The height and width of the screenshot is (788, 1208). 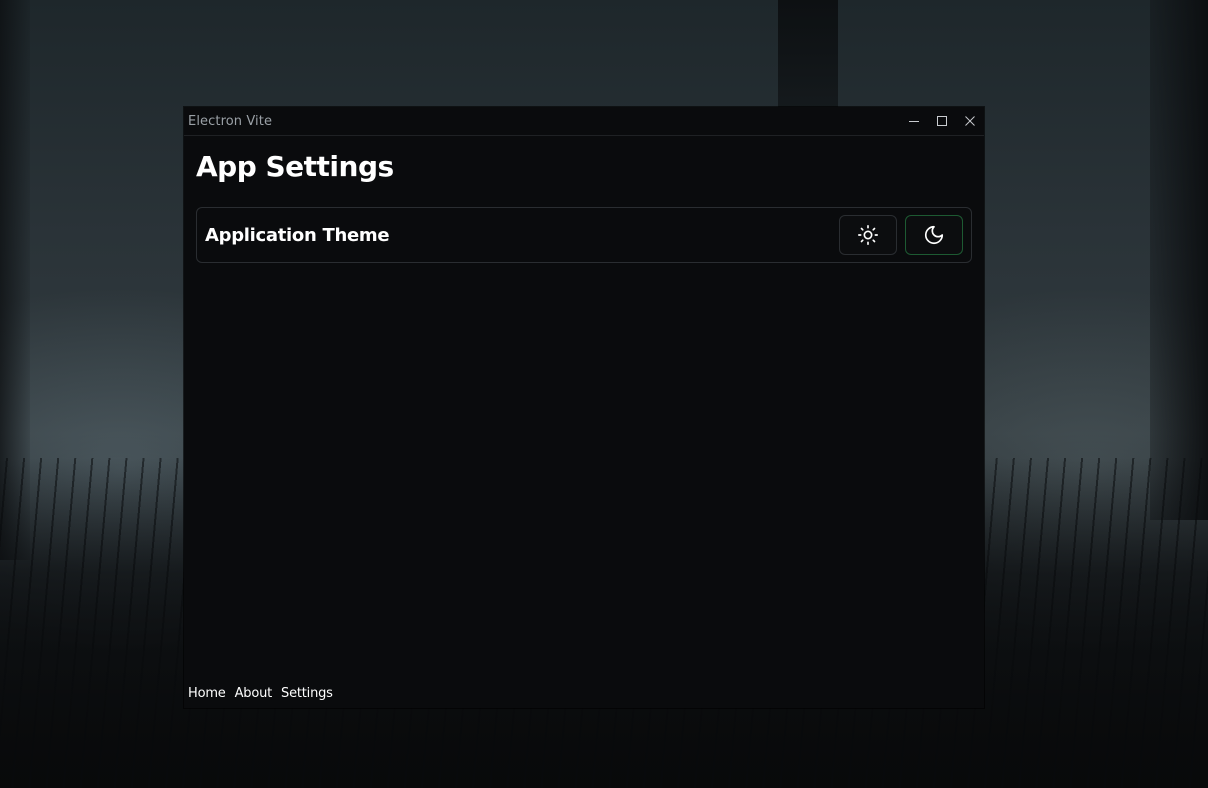 I want to click on minimize-icon, so click(x=914, y=121).